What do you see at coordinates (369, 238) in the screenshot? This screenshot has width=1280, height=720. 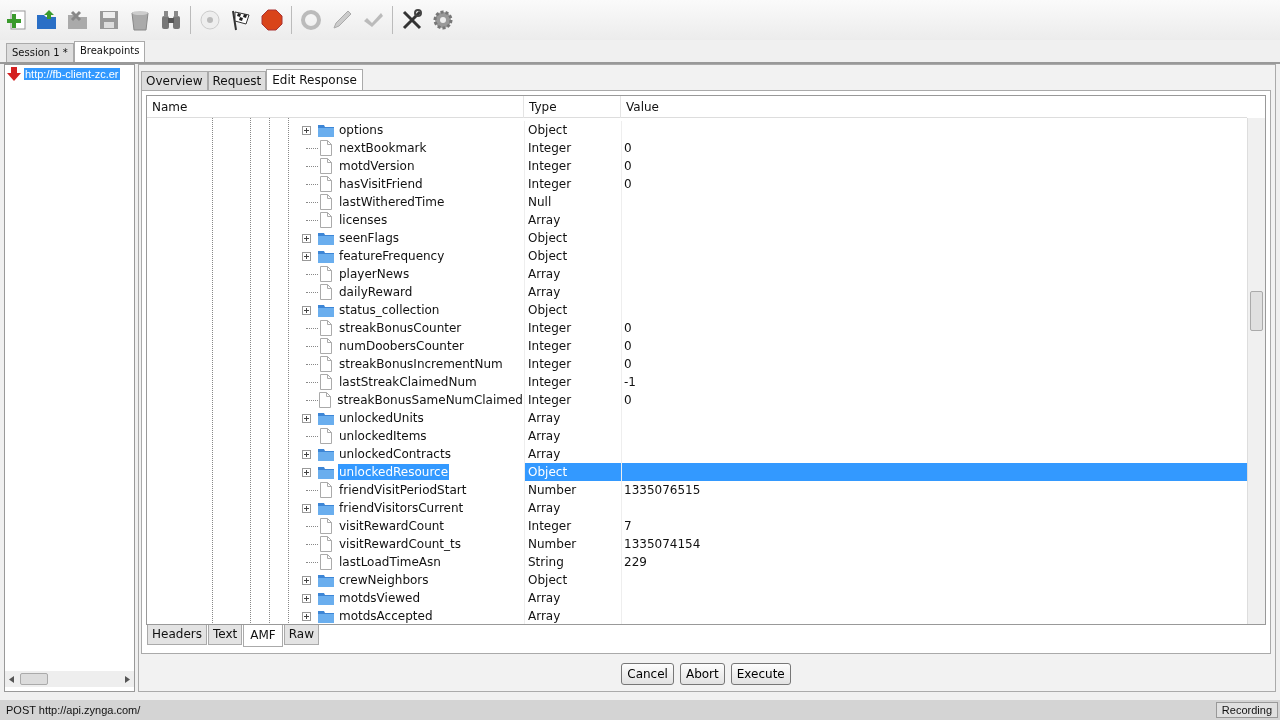 I see `node-name: seenFlags` at bounding box center [369, 238].